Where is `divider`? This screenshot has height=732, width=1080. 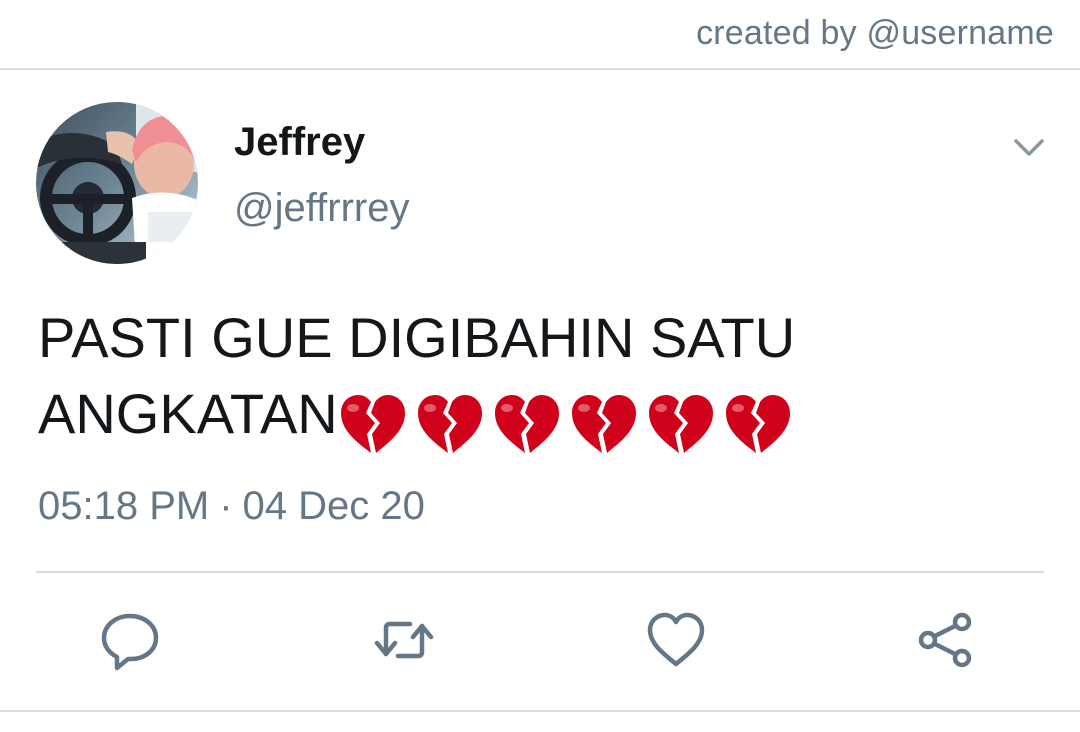 divider is located at coordinates (540, 572).